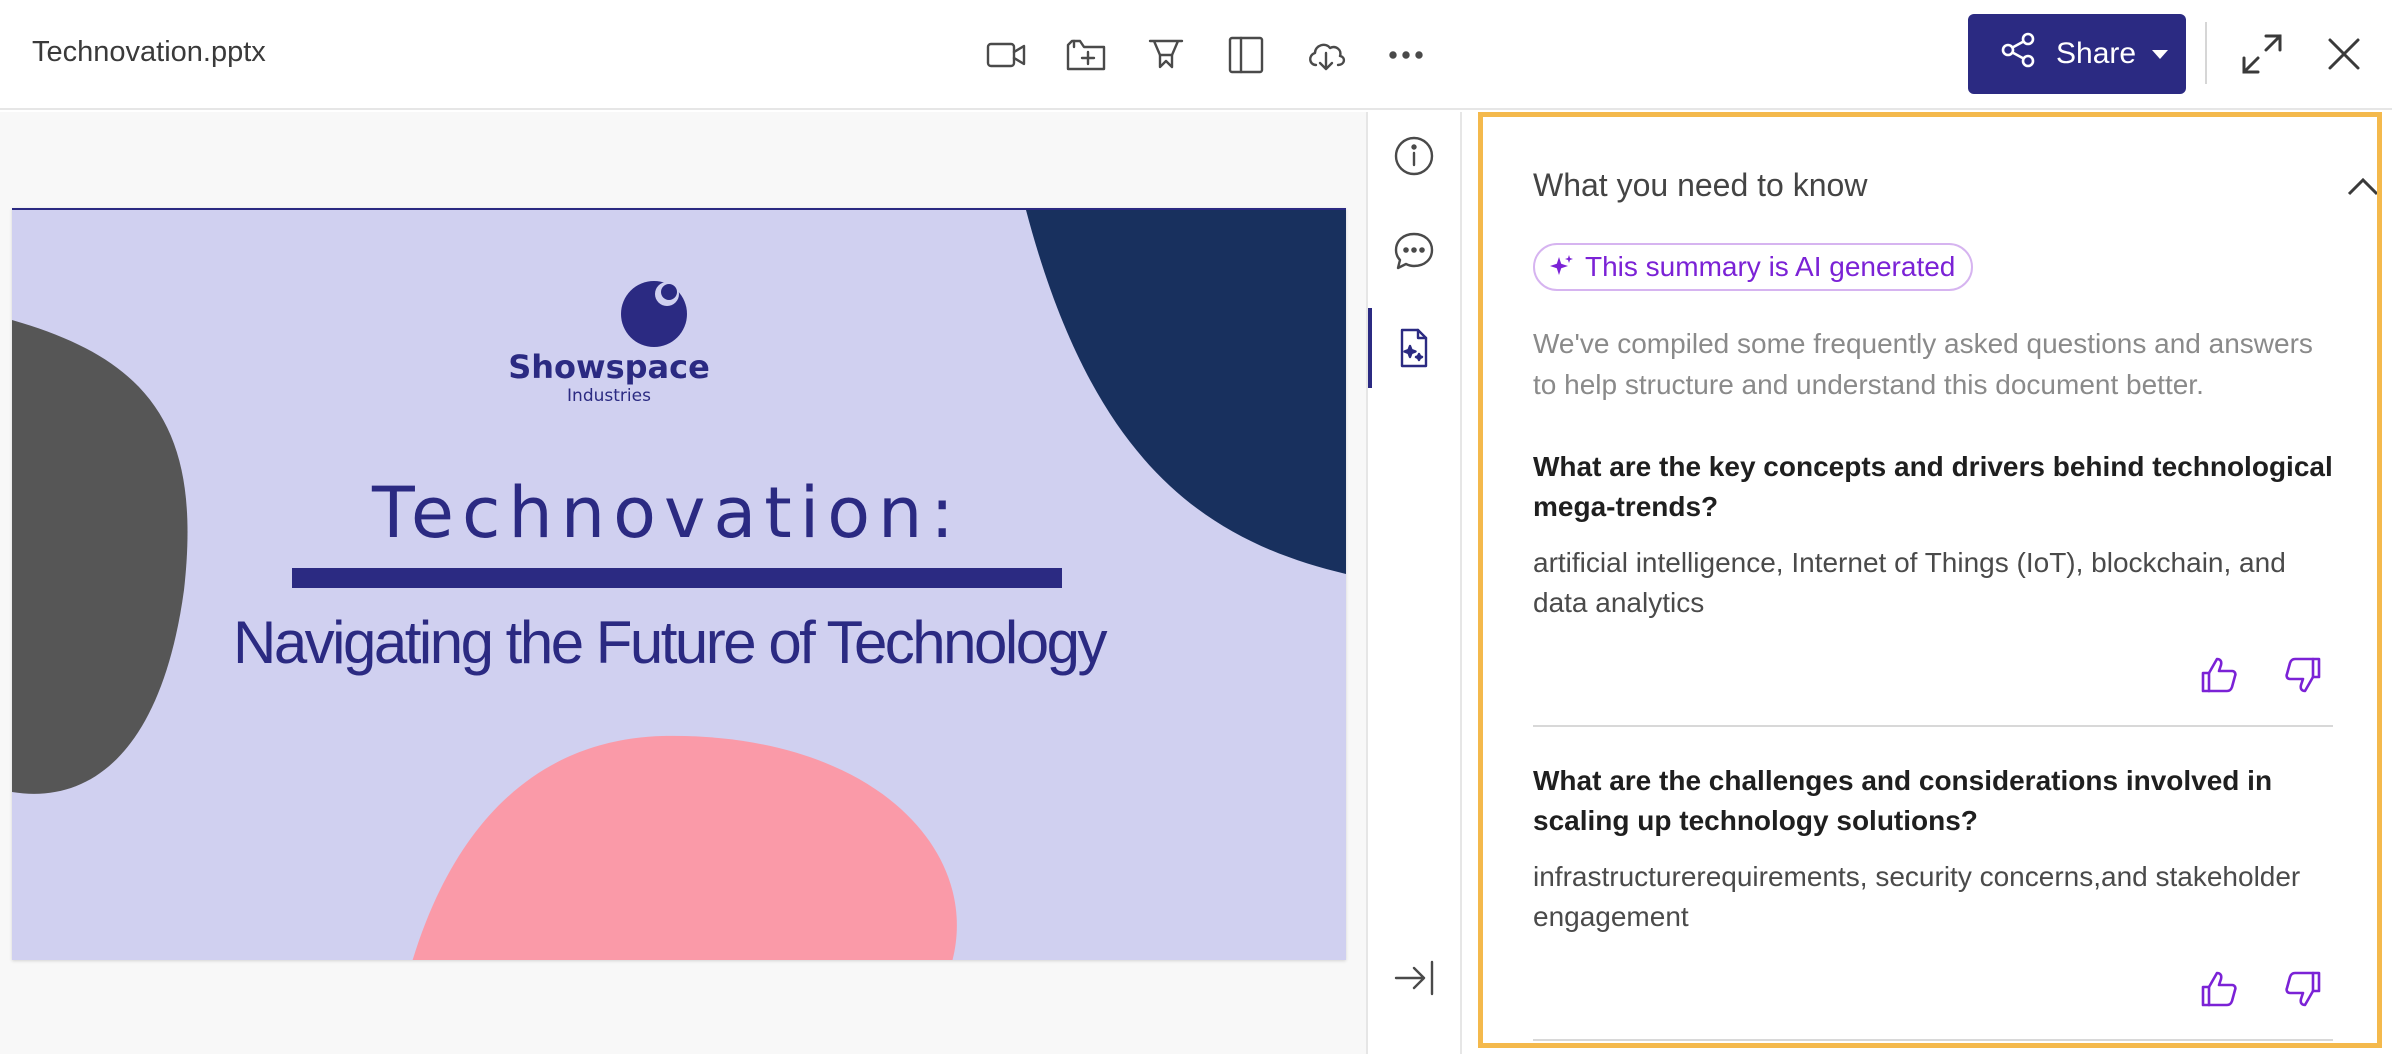  I want to click on showspace-logo, so click(656, 310).